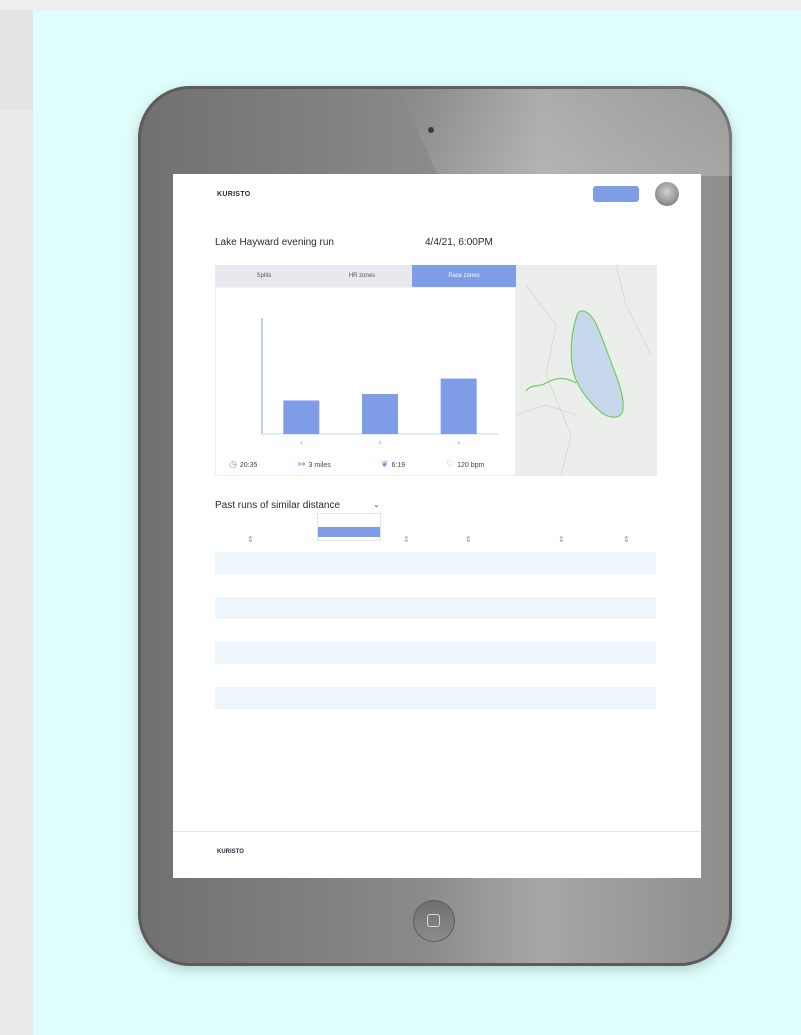  What do you see at coordinates (274, 242) in the screenshot?
I see `run-title: Lake Hayward evening run` at bounding box center [274, 242].